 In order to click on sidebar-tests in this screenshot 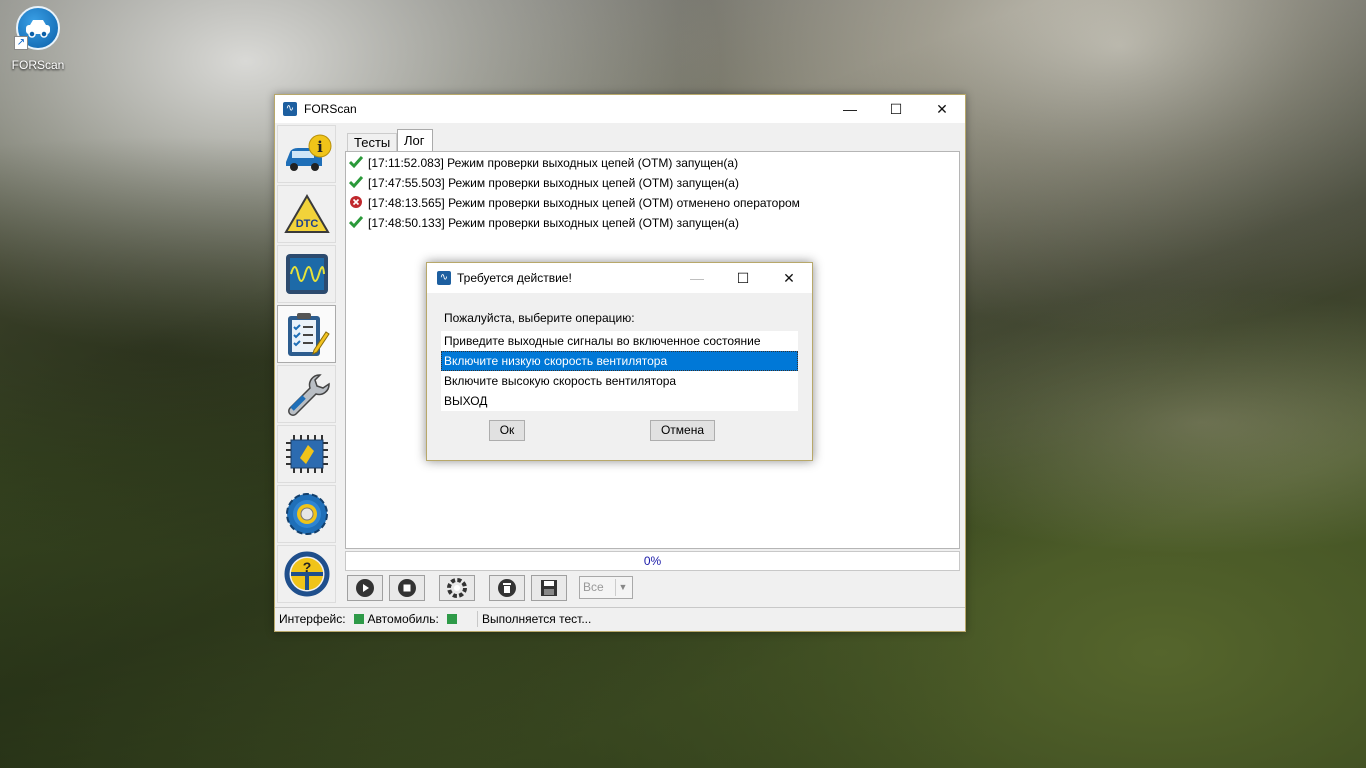, I will do `click(306, 334)`.